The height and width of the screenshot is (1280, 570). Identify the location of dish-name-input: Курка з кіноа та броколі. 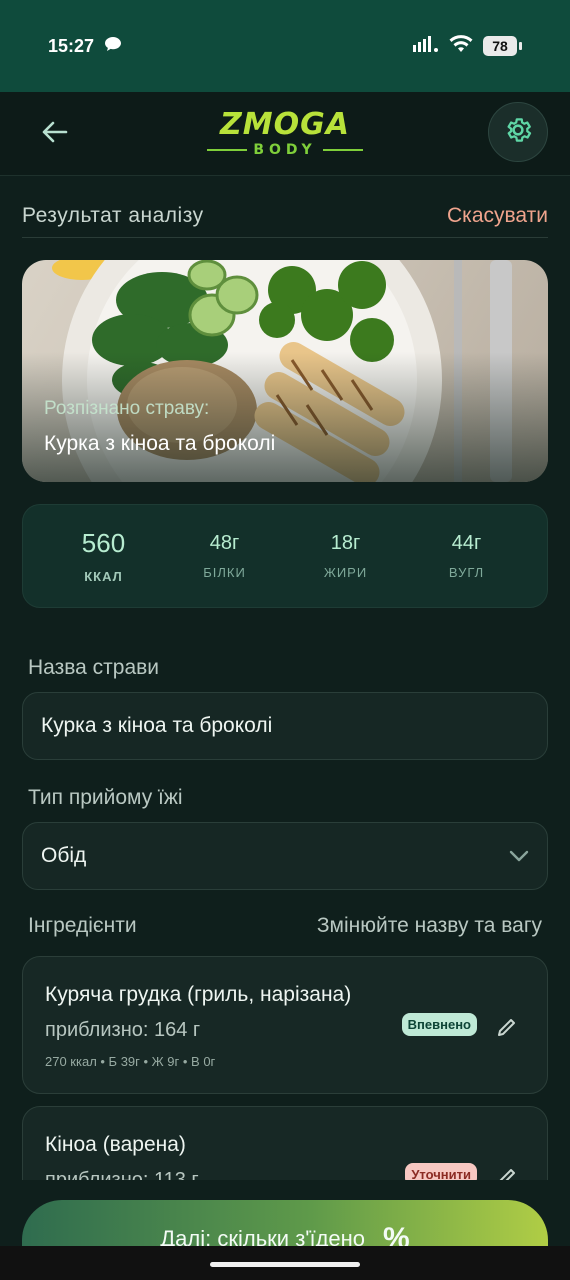
(285, 726).